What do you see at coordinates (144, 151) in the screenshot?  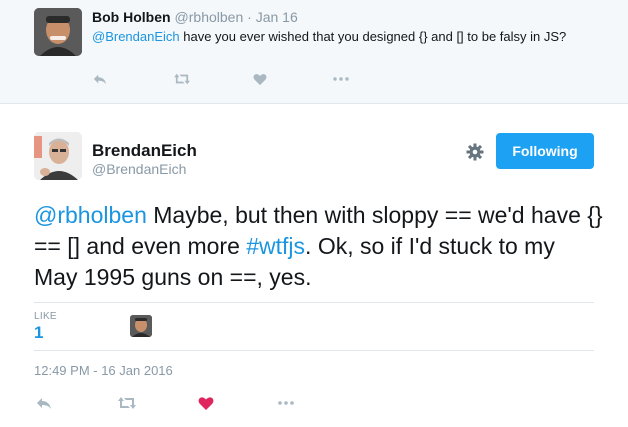 I see `main-author-name: BrendanEich` at bounding box center [144, 151].